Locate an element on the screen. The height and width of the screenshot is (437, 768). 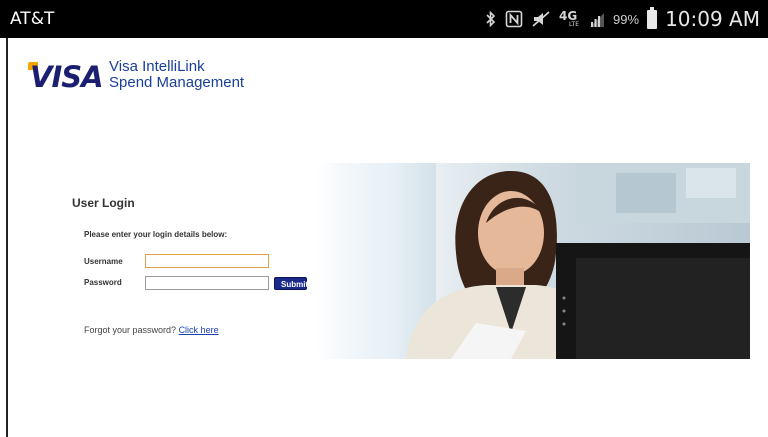
submit-button: Submit is located at coordinates (291, 283).